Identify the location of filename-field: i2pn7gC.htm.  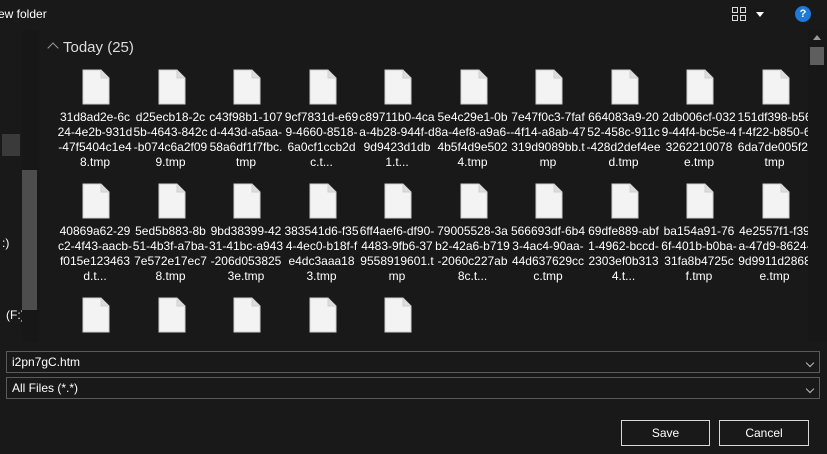
(413, 362).